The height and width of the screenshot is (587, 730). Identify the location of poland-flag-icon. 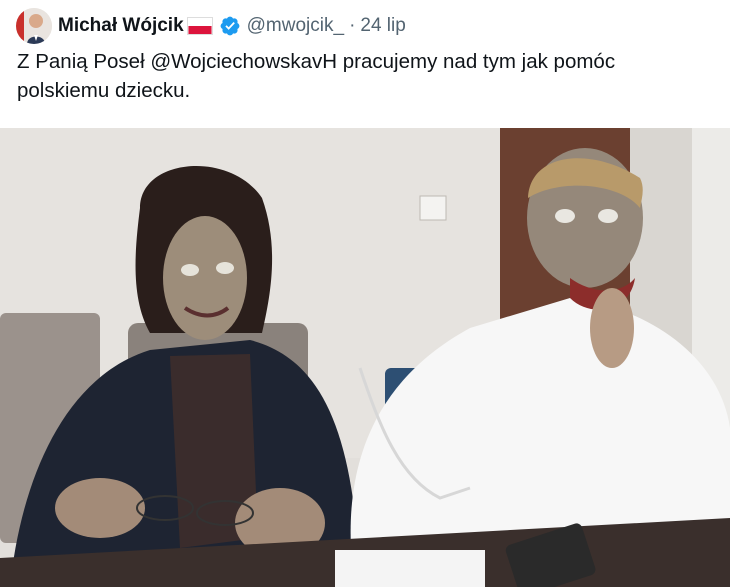
(199, 26).